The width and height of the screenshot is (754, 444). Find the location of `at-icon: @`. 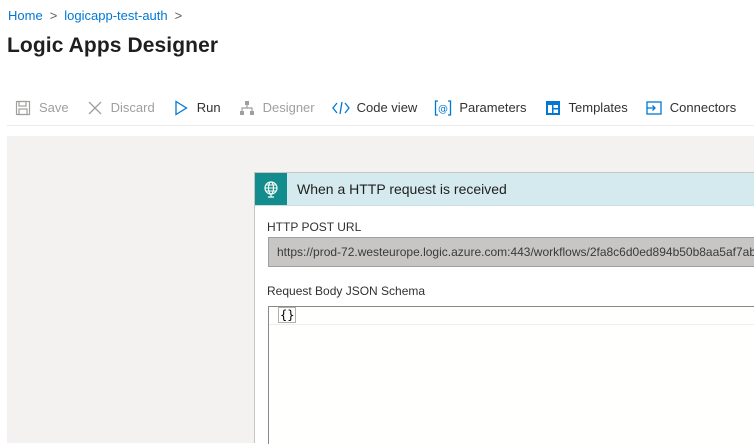

at-icon: @ is located at coordinates (443, 108).